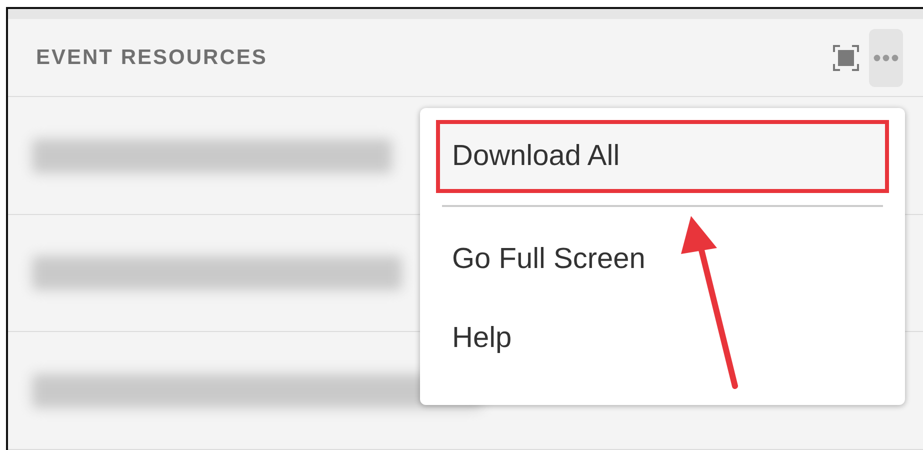 The height and width of the screenshot is (450, 923). I want to click on more-button, so click(886, 57).